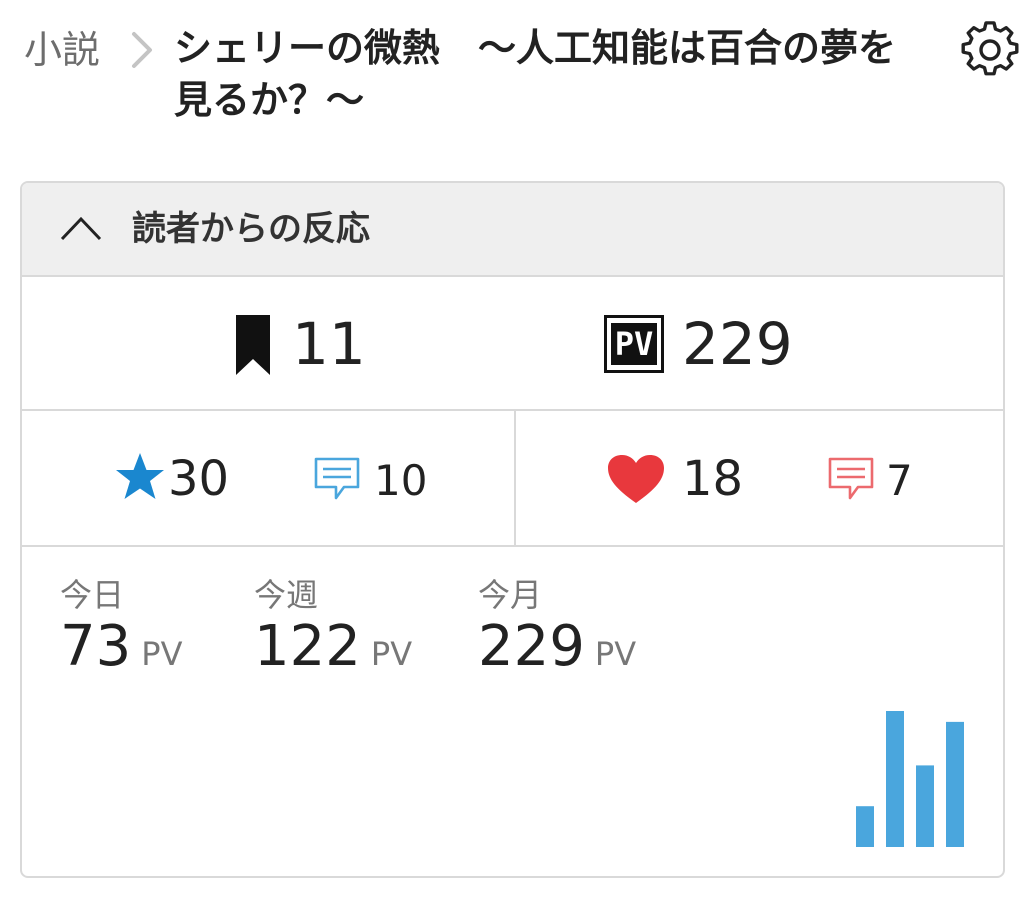 The width and height of the screenshot is (1026, 902). Describe the element at coordinates (253, 345) in the screenshot. I see `bookmark-icon` at that location.